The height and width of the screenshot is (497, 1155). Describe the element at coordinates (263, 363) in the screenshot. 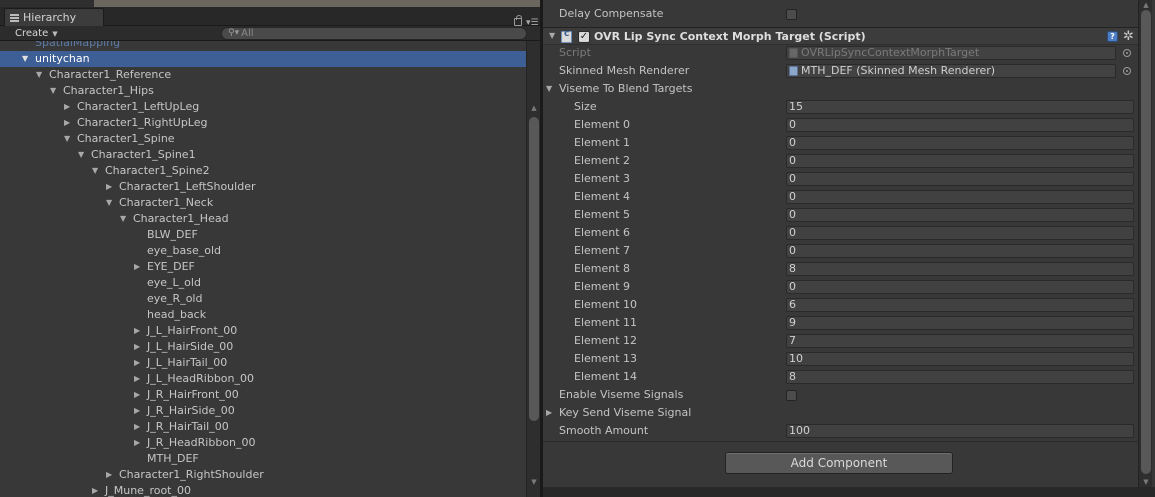

I see `tree-row: ▶ J_L_HairTail_00` at that location.